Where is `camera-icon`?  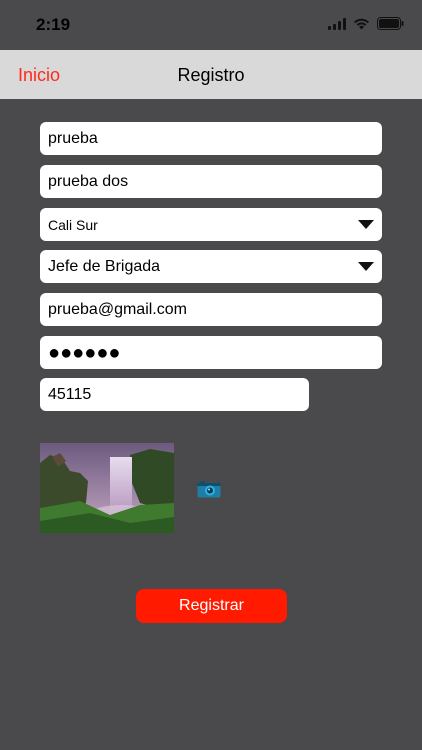 camera-icon is located at coordinates (209, 489).